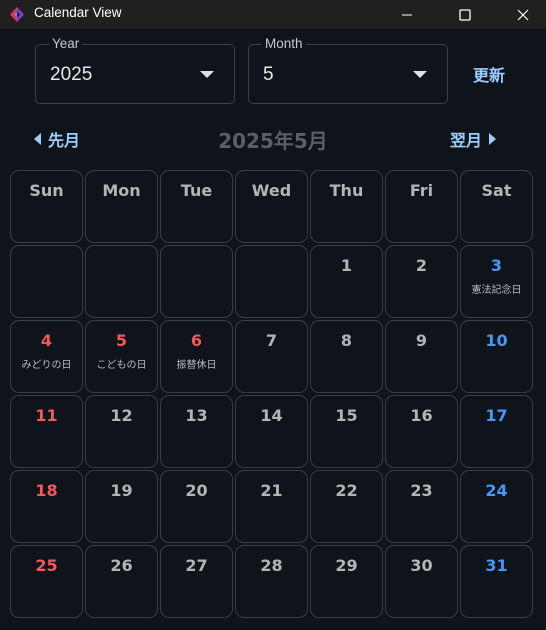 This screenshot has width=546, height=630. What do you see at coordinates (17, 14) in the screenshot?
I see `app-logo-icon` at bounding box center [17, 14].